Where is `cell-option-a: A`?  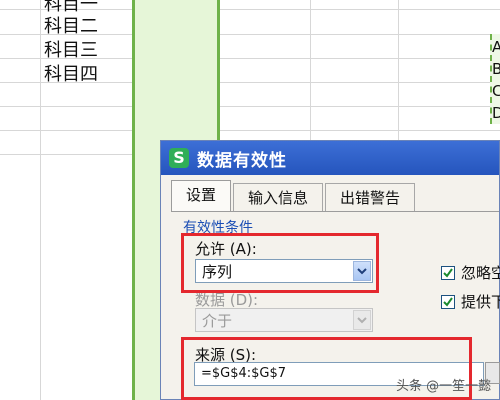 cell-option-a: A is located at coordinates (496, 47).